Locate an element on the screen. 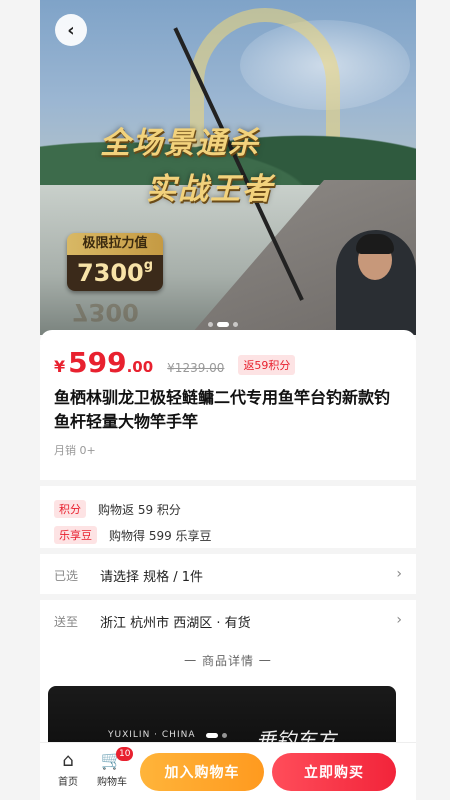 The height and width of the screenshot is (800, 450). perk-text: 购物得 599 乐享豆 is located at coordinates (160, 535).